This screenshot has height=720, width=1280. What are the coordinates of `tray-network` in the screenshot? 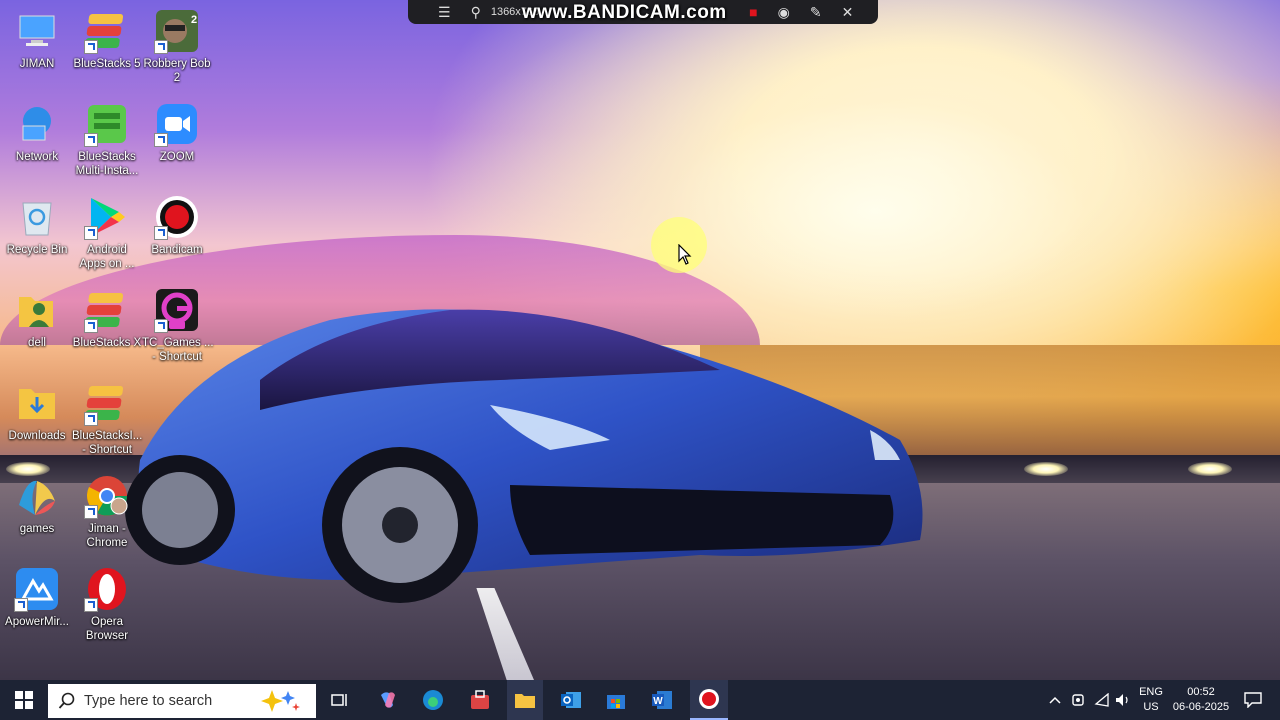 It's located at (1102, 700).